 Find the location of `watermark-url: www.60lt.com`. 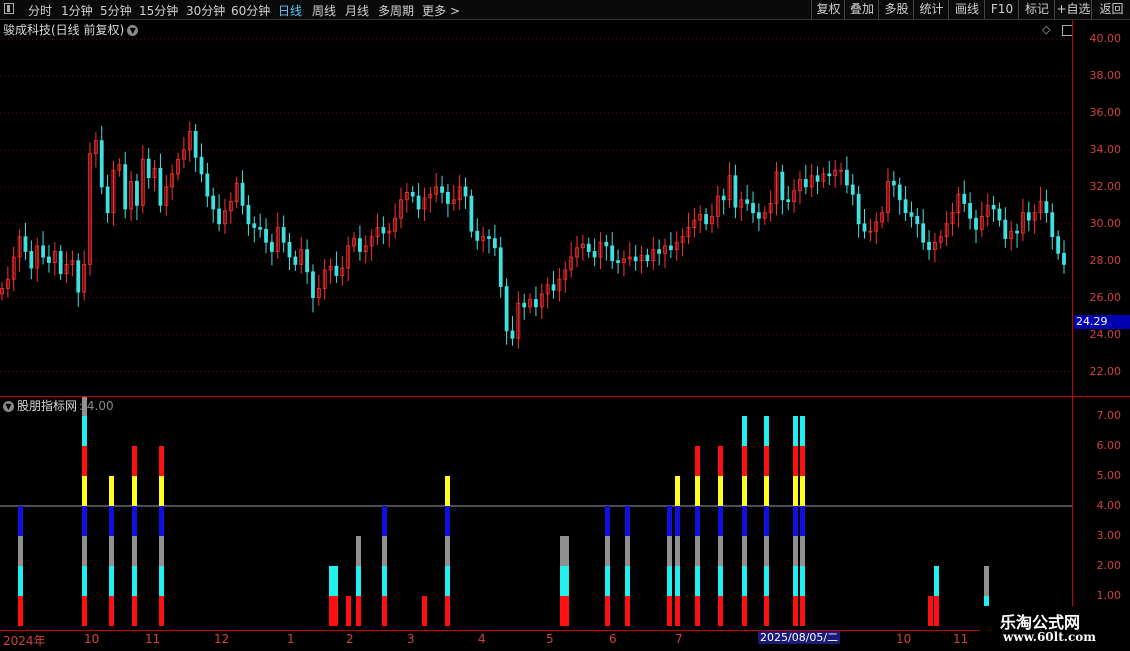

watermark-url: www.60lt.com is located at coordinates (1049, 637).